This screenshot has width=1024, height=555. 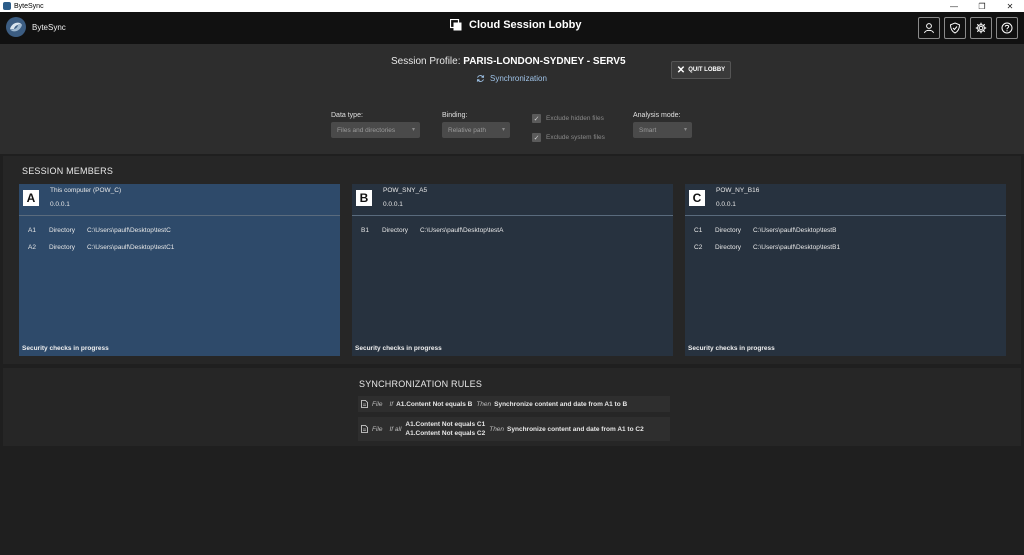 What do you see at coordinates (525, 25) in the screenshot?
I see `page-title-text: Cloud Session Lobby` at bounding box center [525, 25].